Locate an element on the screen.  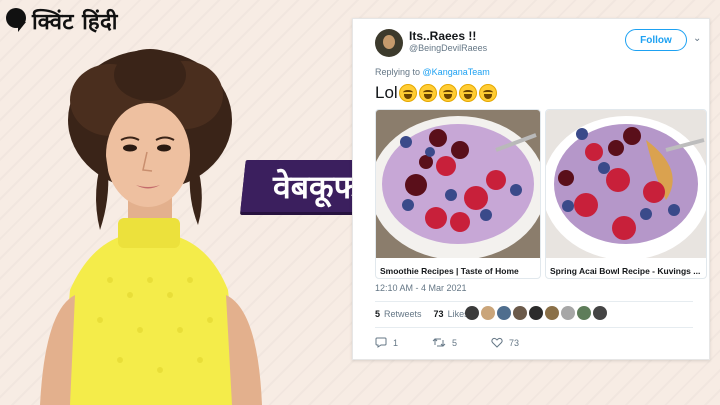
badge-text: वेबकूफ is located at coordinates (316, 186).